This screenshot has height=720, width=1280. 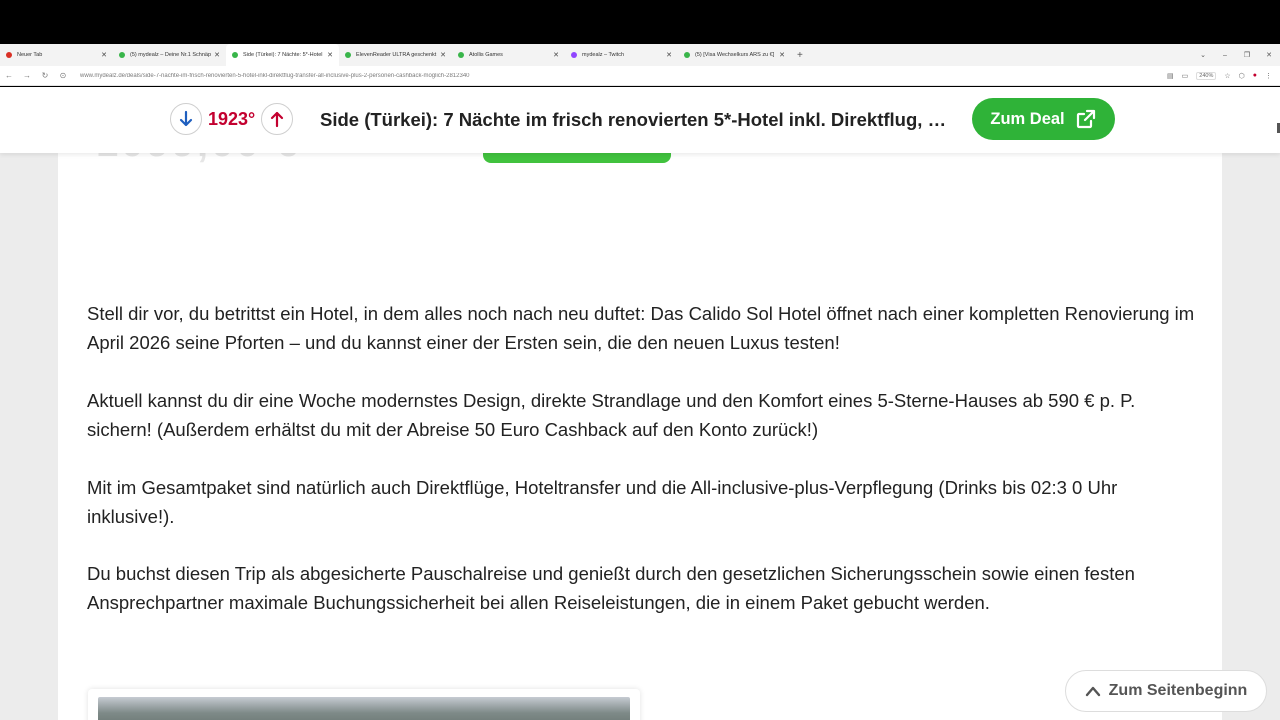 I want to click on vote-down-button, so click(x=186, y=119).